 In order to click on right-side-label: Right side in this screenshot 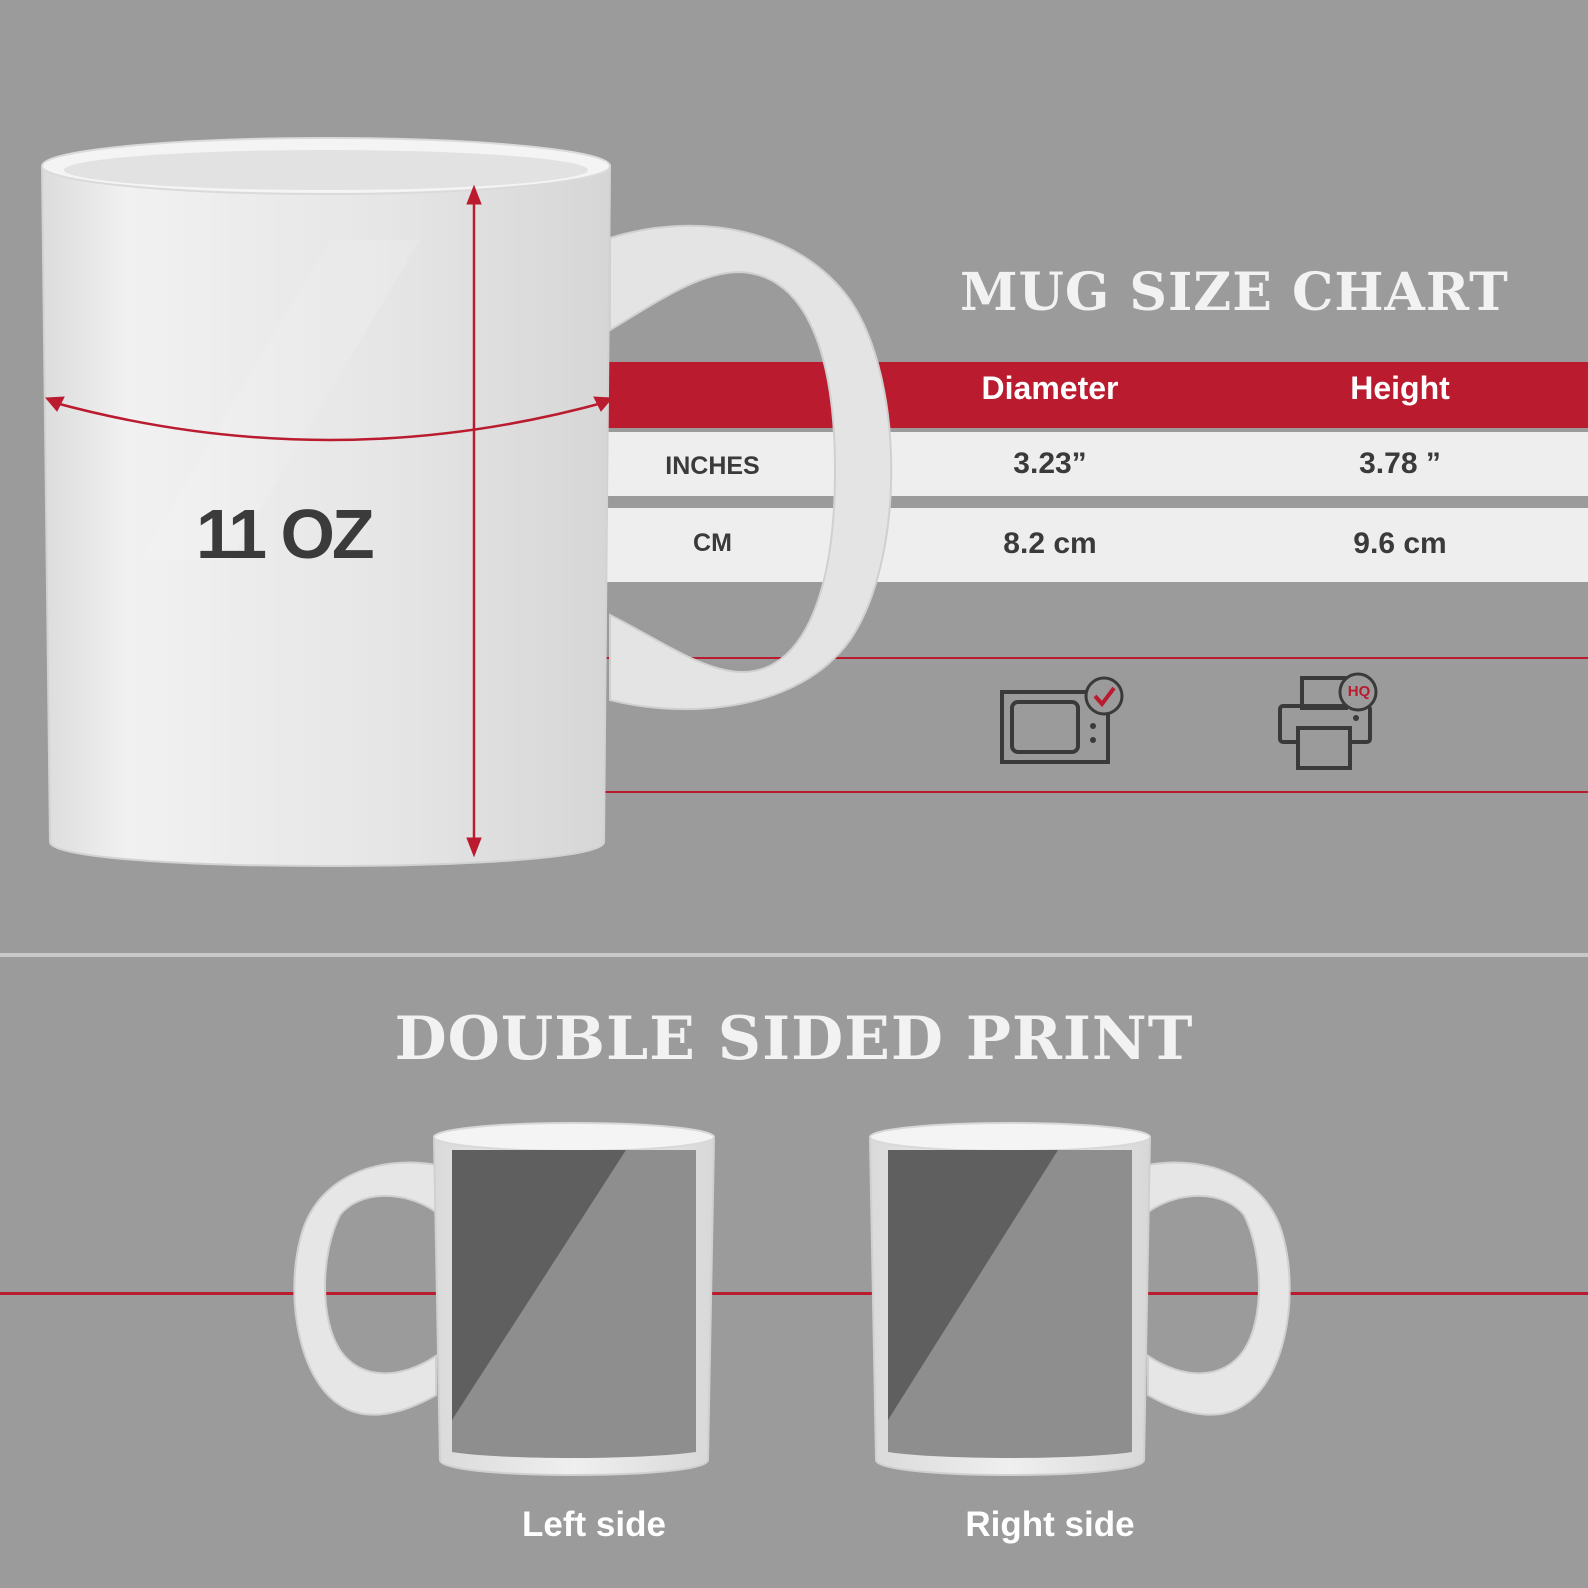, I will do `click(1050, 1524)`.